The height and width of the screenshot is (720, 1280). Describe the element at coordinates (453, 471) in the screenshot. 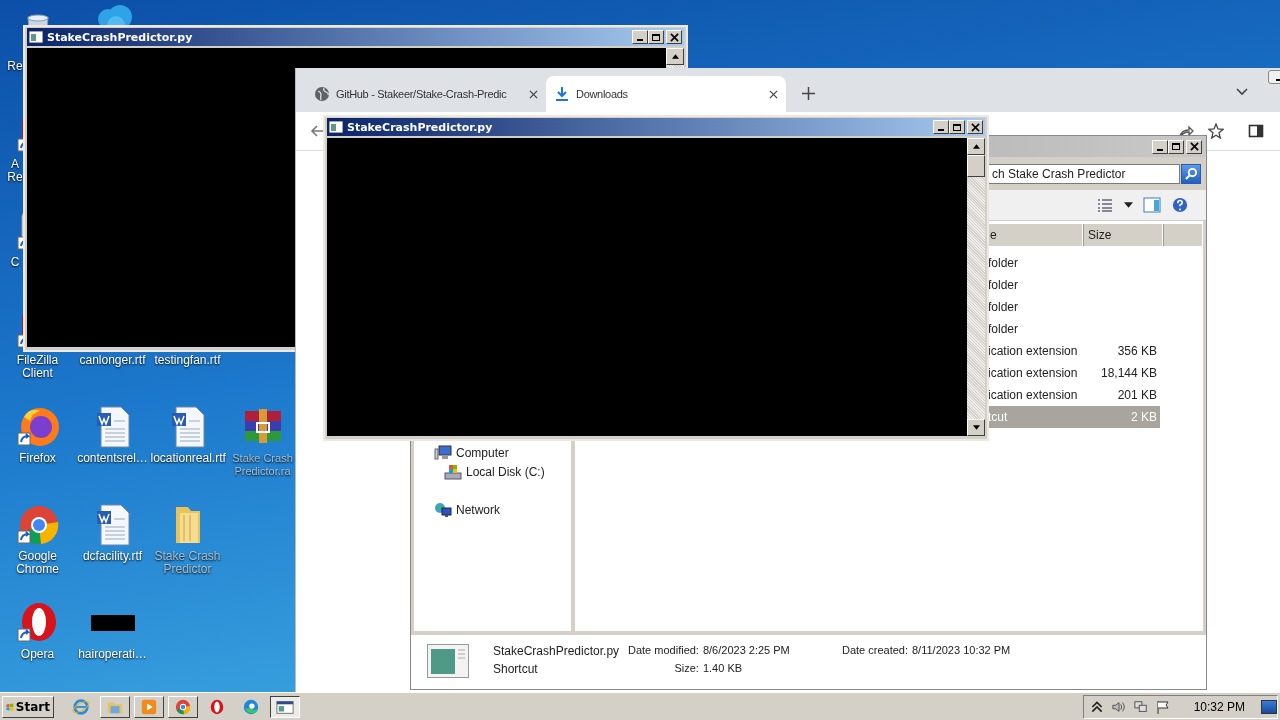

I see `drive-icon` at that location.